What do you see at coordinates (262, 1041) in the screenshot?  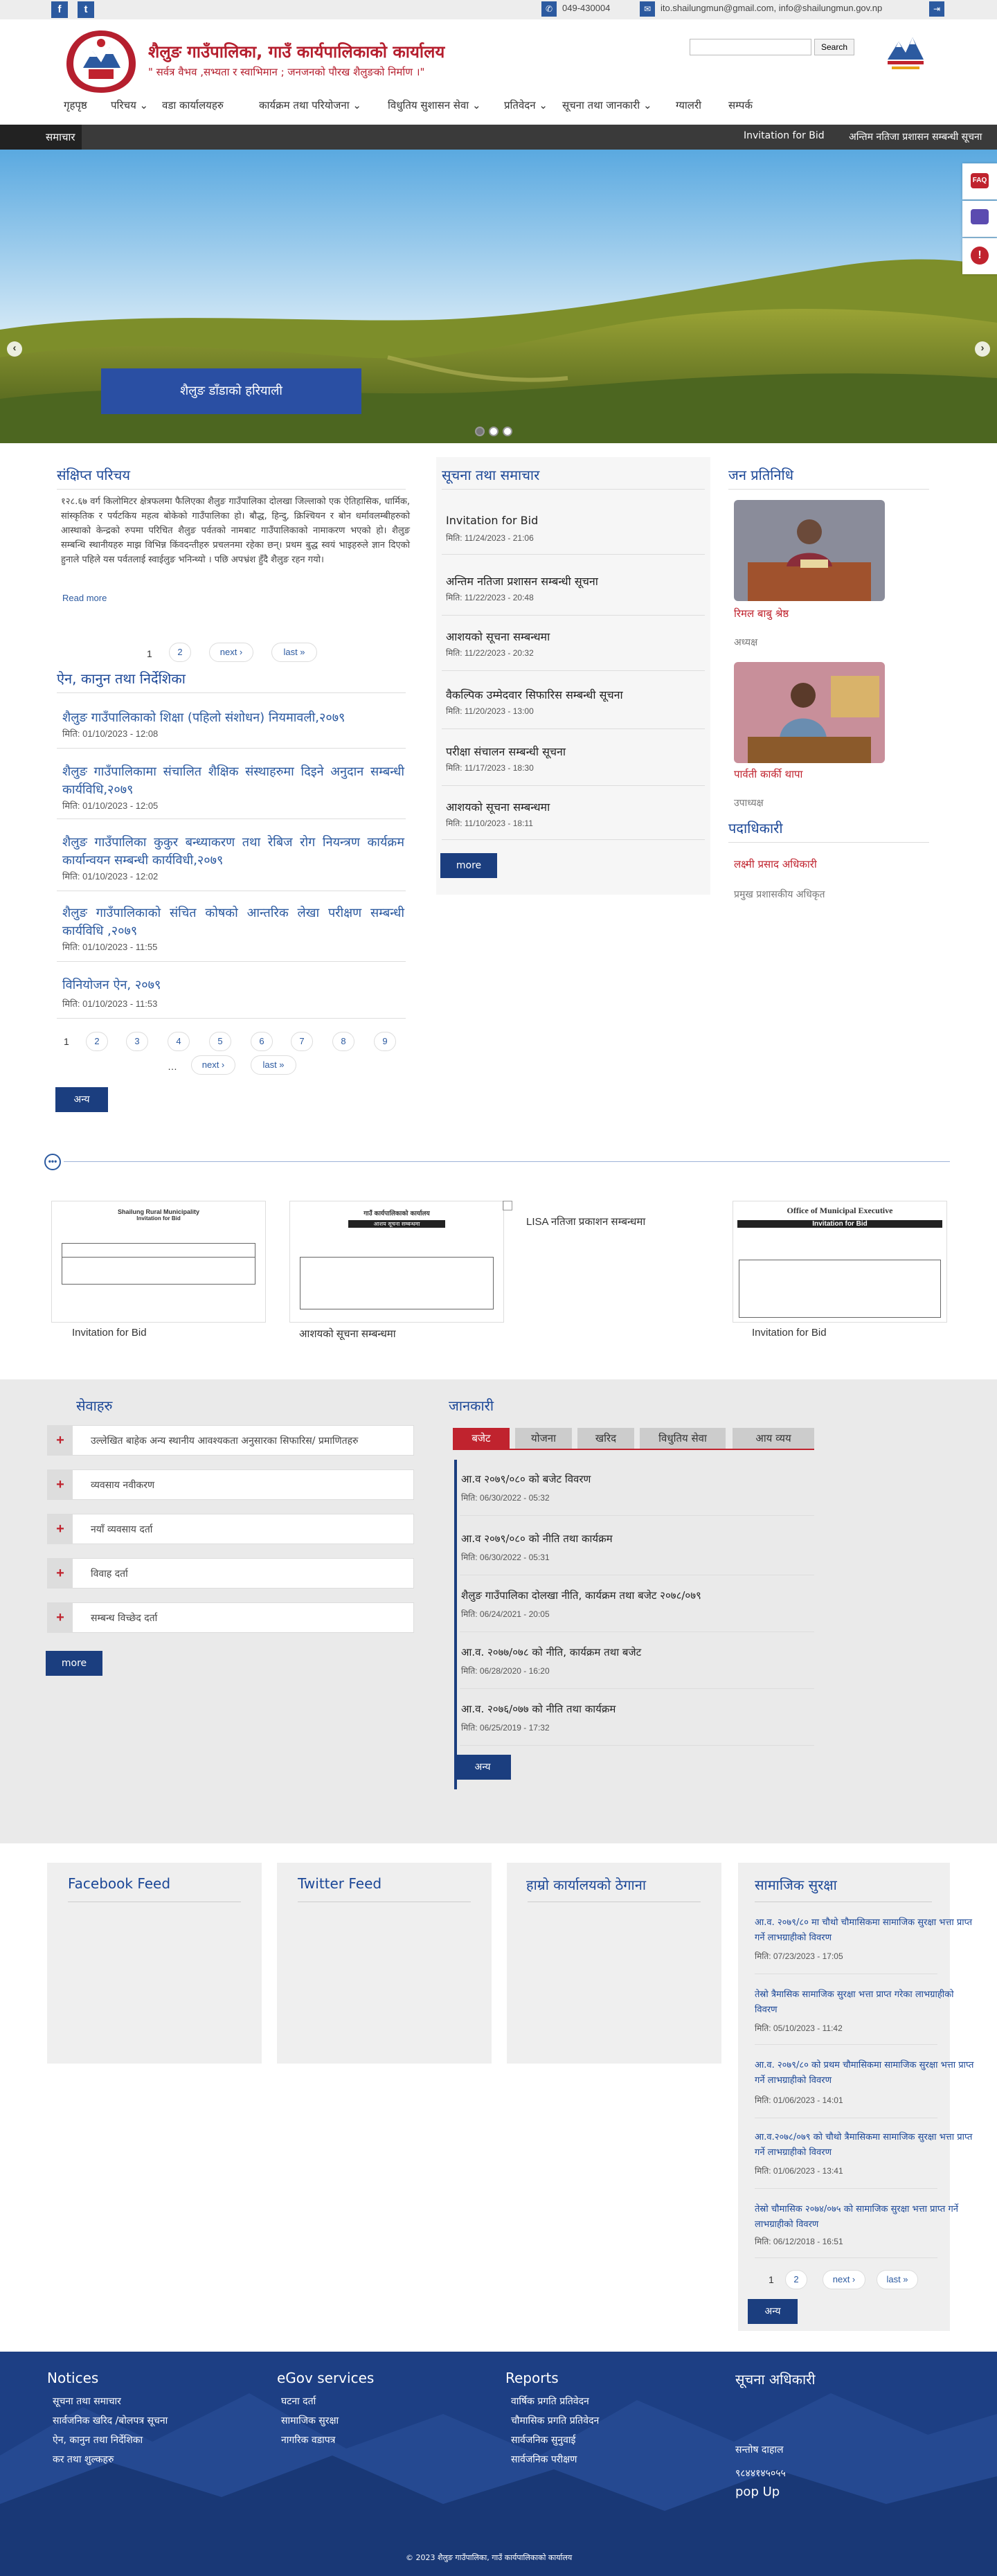 I see `page-link: 6` at bounding box center [262, 1041].